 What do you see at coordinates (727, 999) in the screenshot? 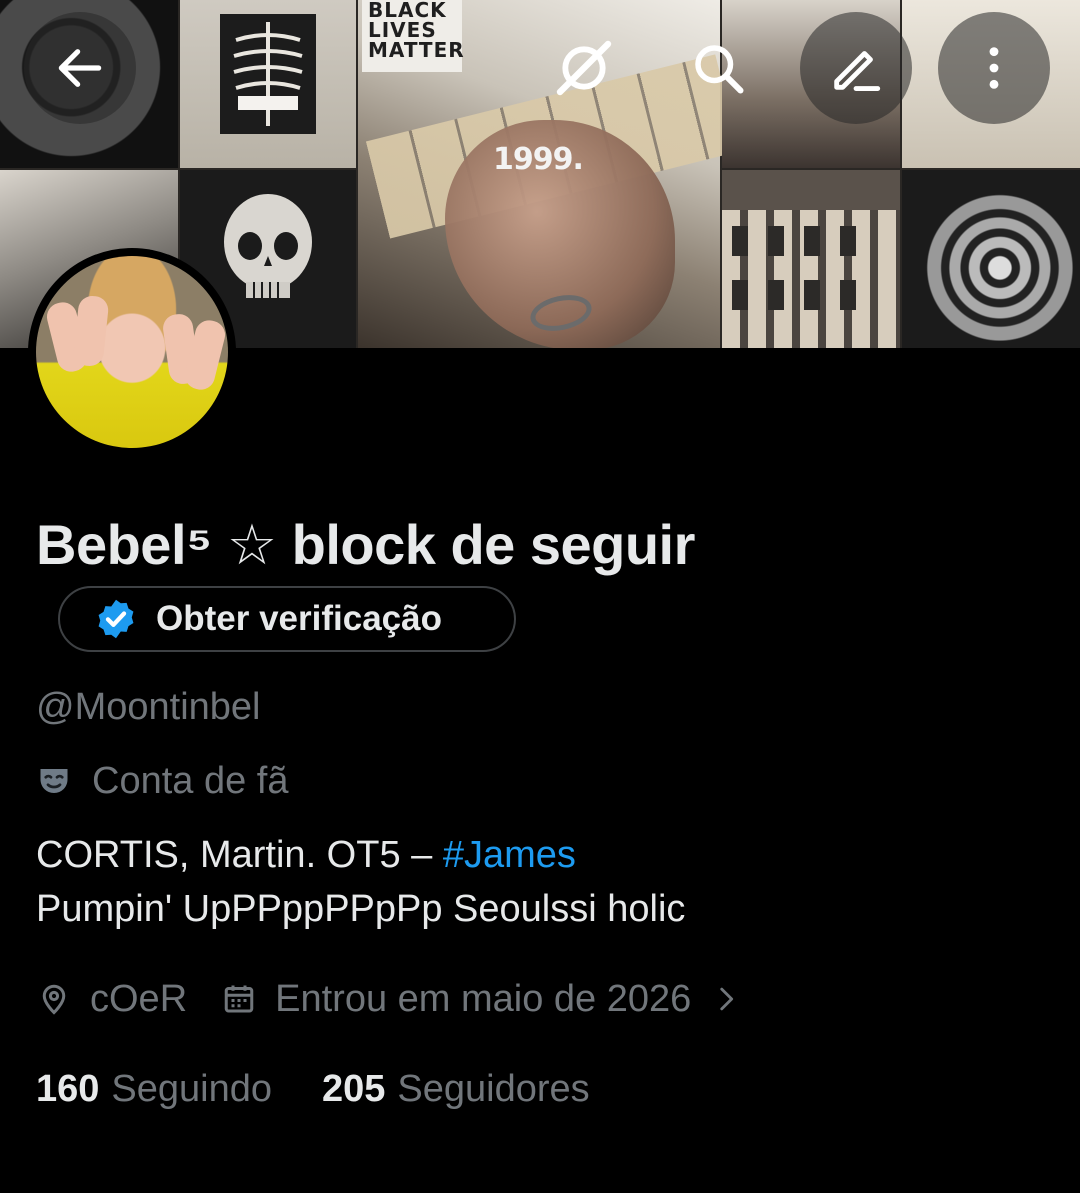
I see `chevron-right-icon` at bounding box center [727, 999].